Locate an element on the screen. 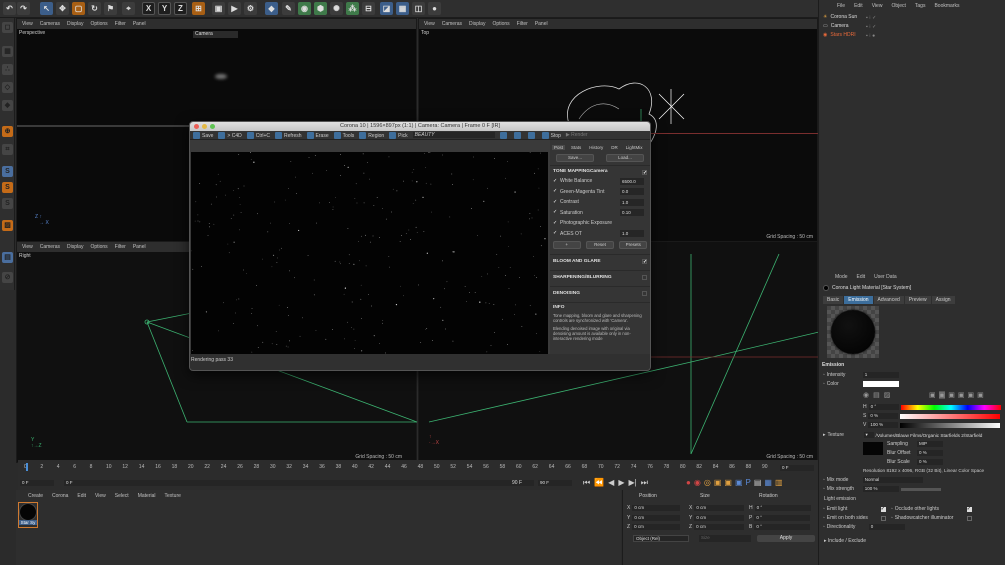  bloom-checkbox: ✓ is located at coordinates (644, 262).